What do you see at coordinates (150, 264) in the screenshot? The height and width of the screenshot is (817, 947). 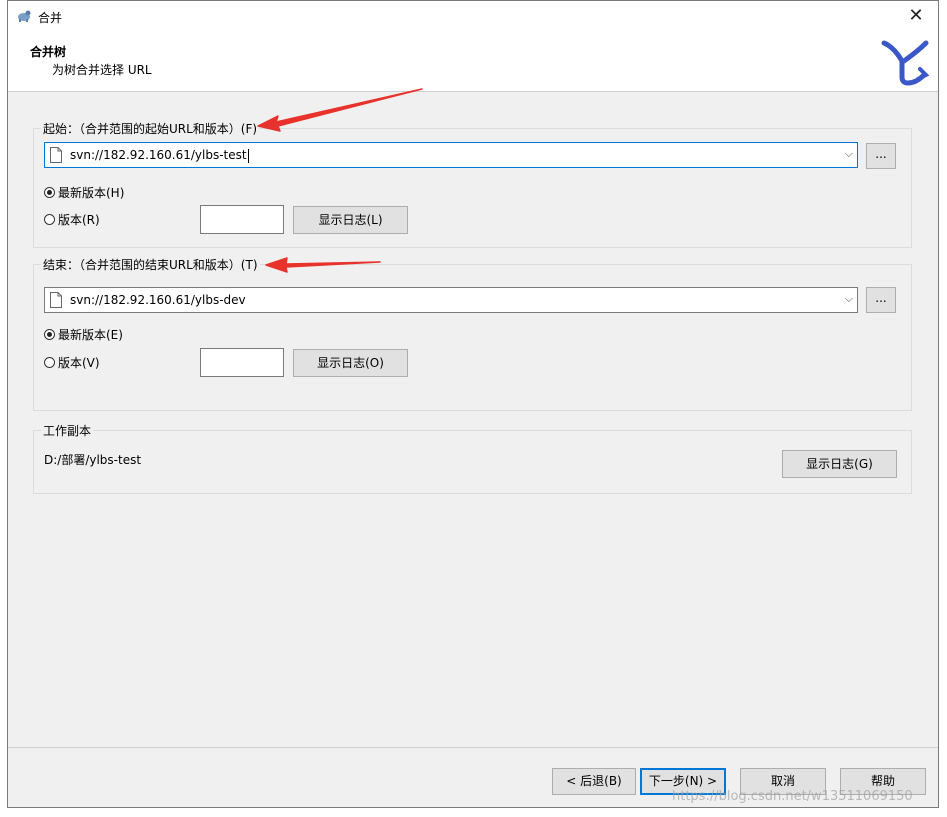 I see `to-legend: 结束：（合并范围的结束URL和版本）(T)` at bounding box center [150, 264].